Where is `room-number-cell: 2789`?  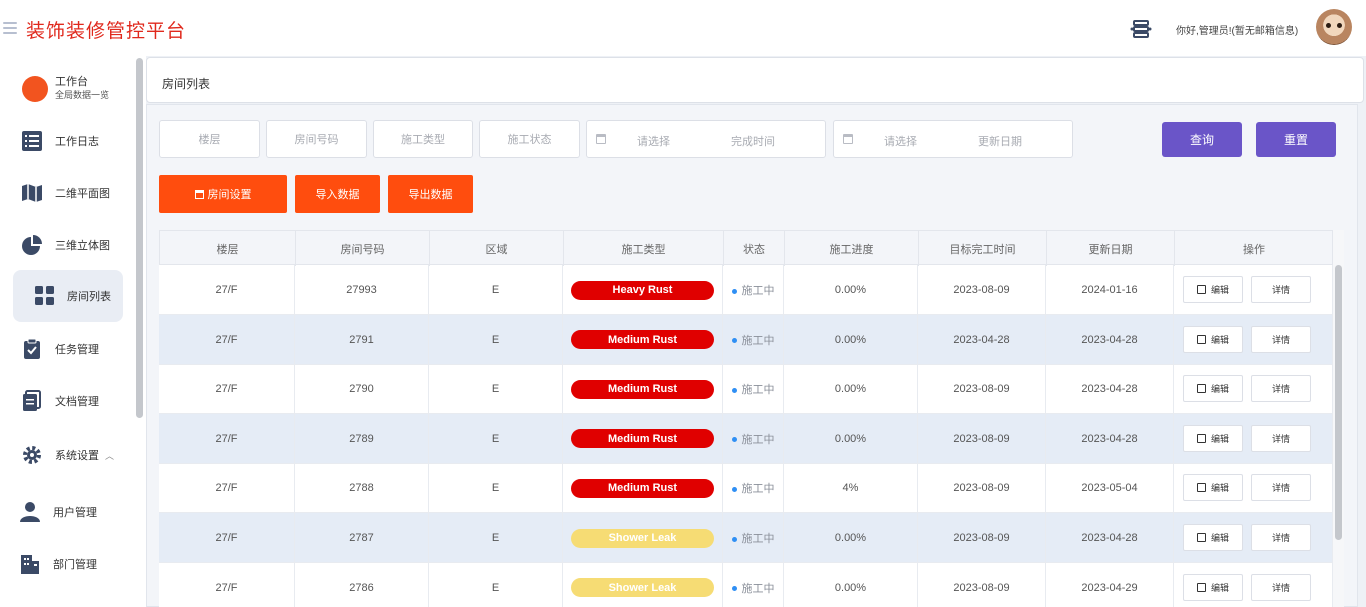 room-number-cell: 2789 is located at coordinates (362, 438).